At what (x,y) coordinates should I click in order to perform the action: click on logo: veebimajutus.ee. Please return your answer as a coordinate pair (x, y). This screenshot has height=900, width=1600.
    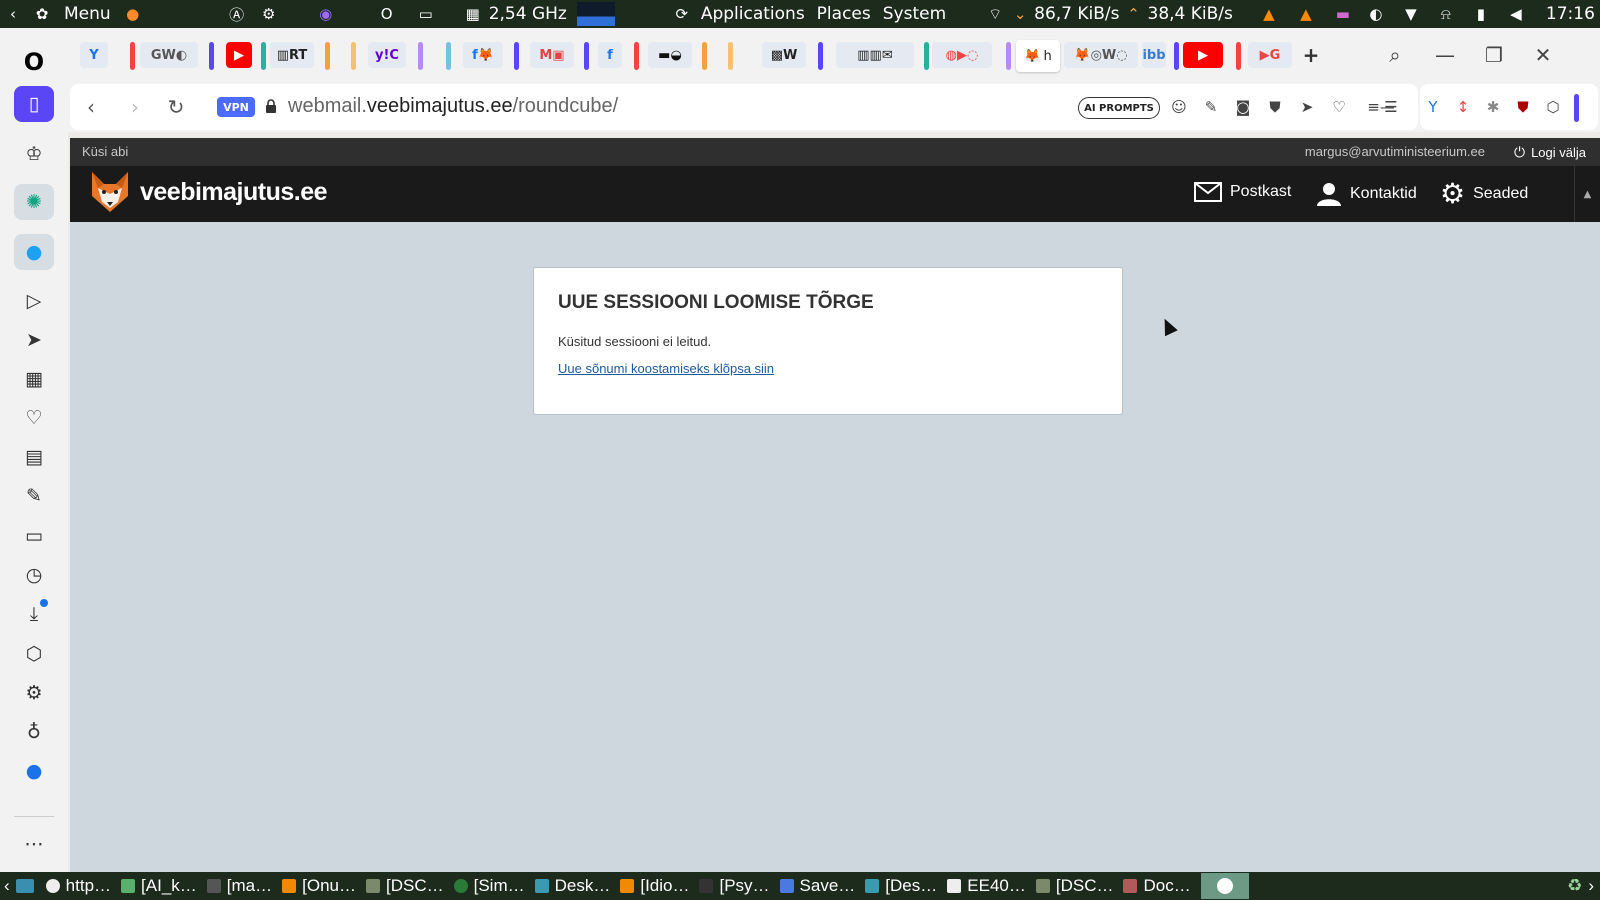
    Looking at the image, I should click on (209, 192).